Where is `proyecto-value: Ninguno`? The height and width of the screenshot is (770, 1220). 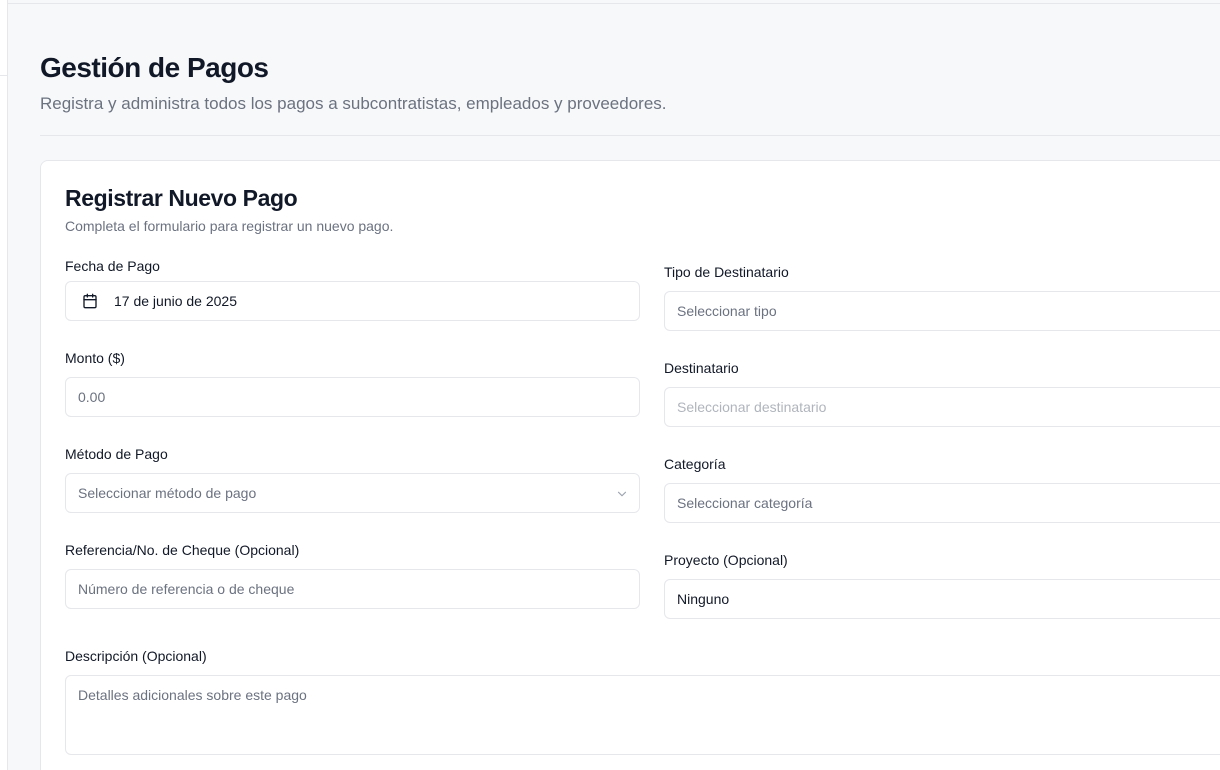 proyecto-value: Ninguno is located at coordinates (703, 599).